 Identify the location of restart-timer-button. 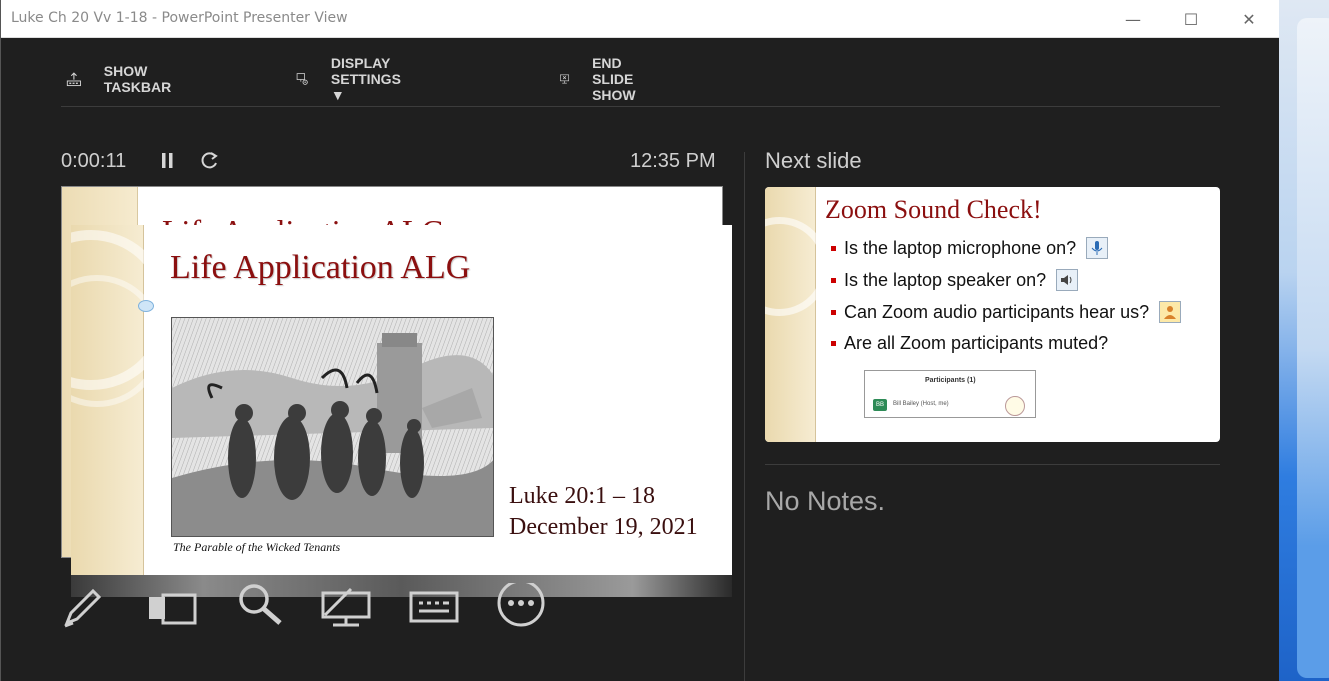
(210, 161).